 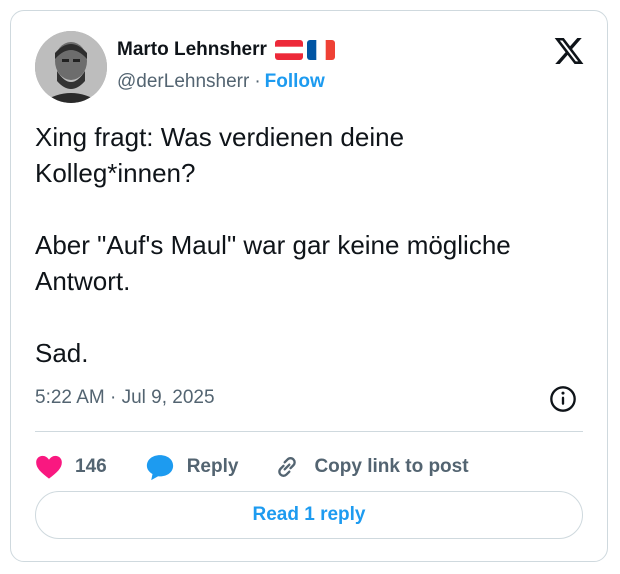 What do you see at coordinates (391, 466) in the screenshot?
I see `copy-link-label: Copy link to post` at bounding box center [391, 466].